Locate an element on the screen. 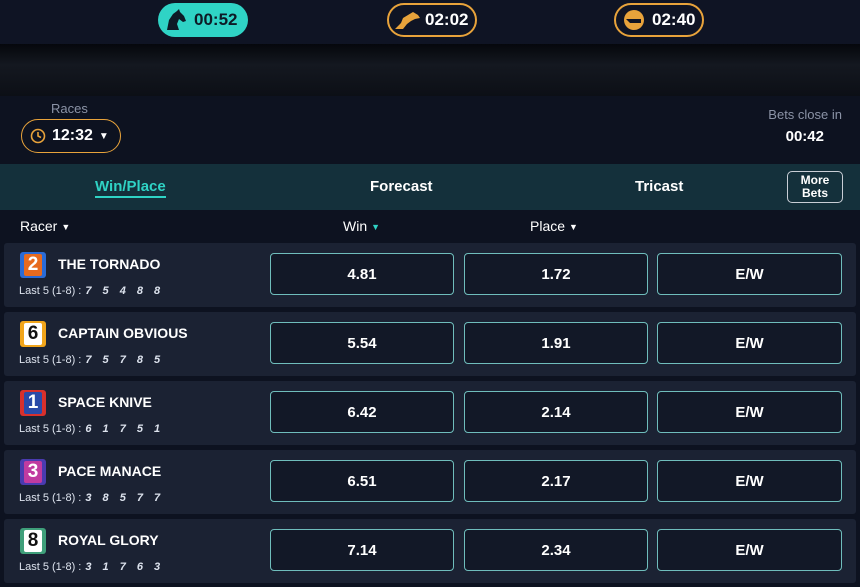 The height and width of the screenshot is (587, 860). racer-number: 8 is located at coordinates (33, 541).